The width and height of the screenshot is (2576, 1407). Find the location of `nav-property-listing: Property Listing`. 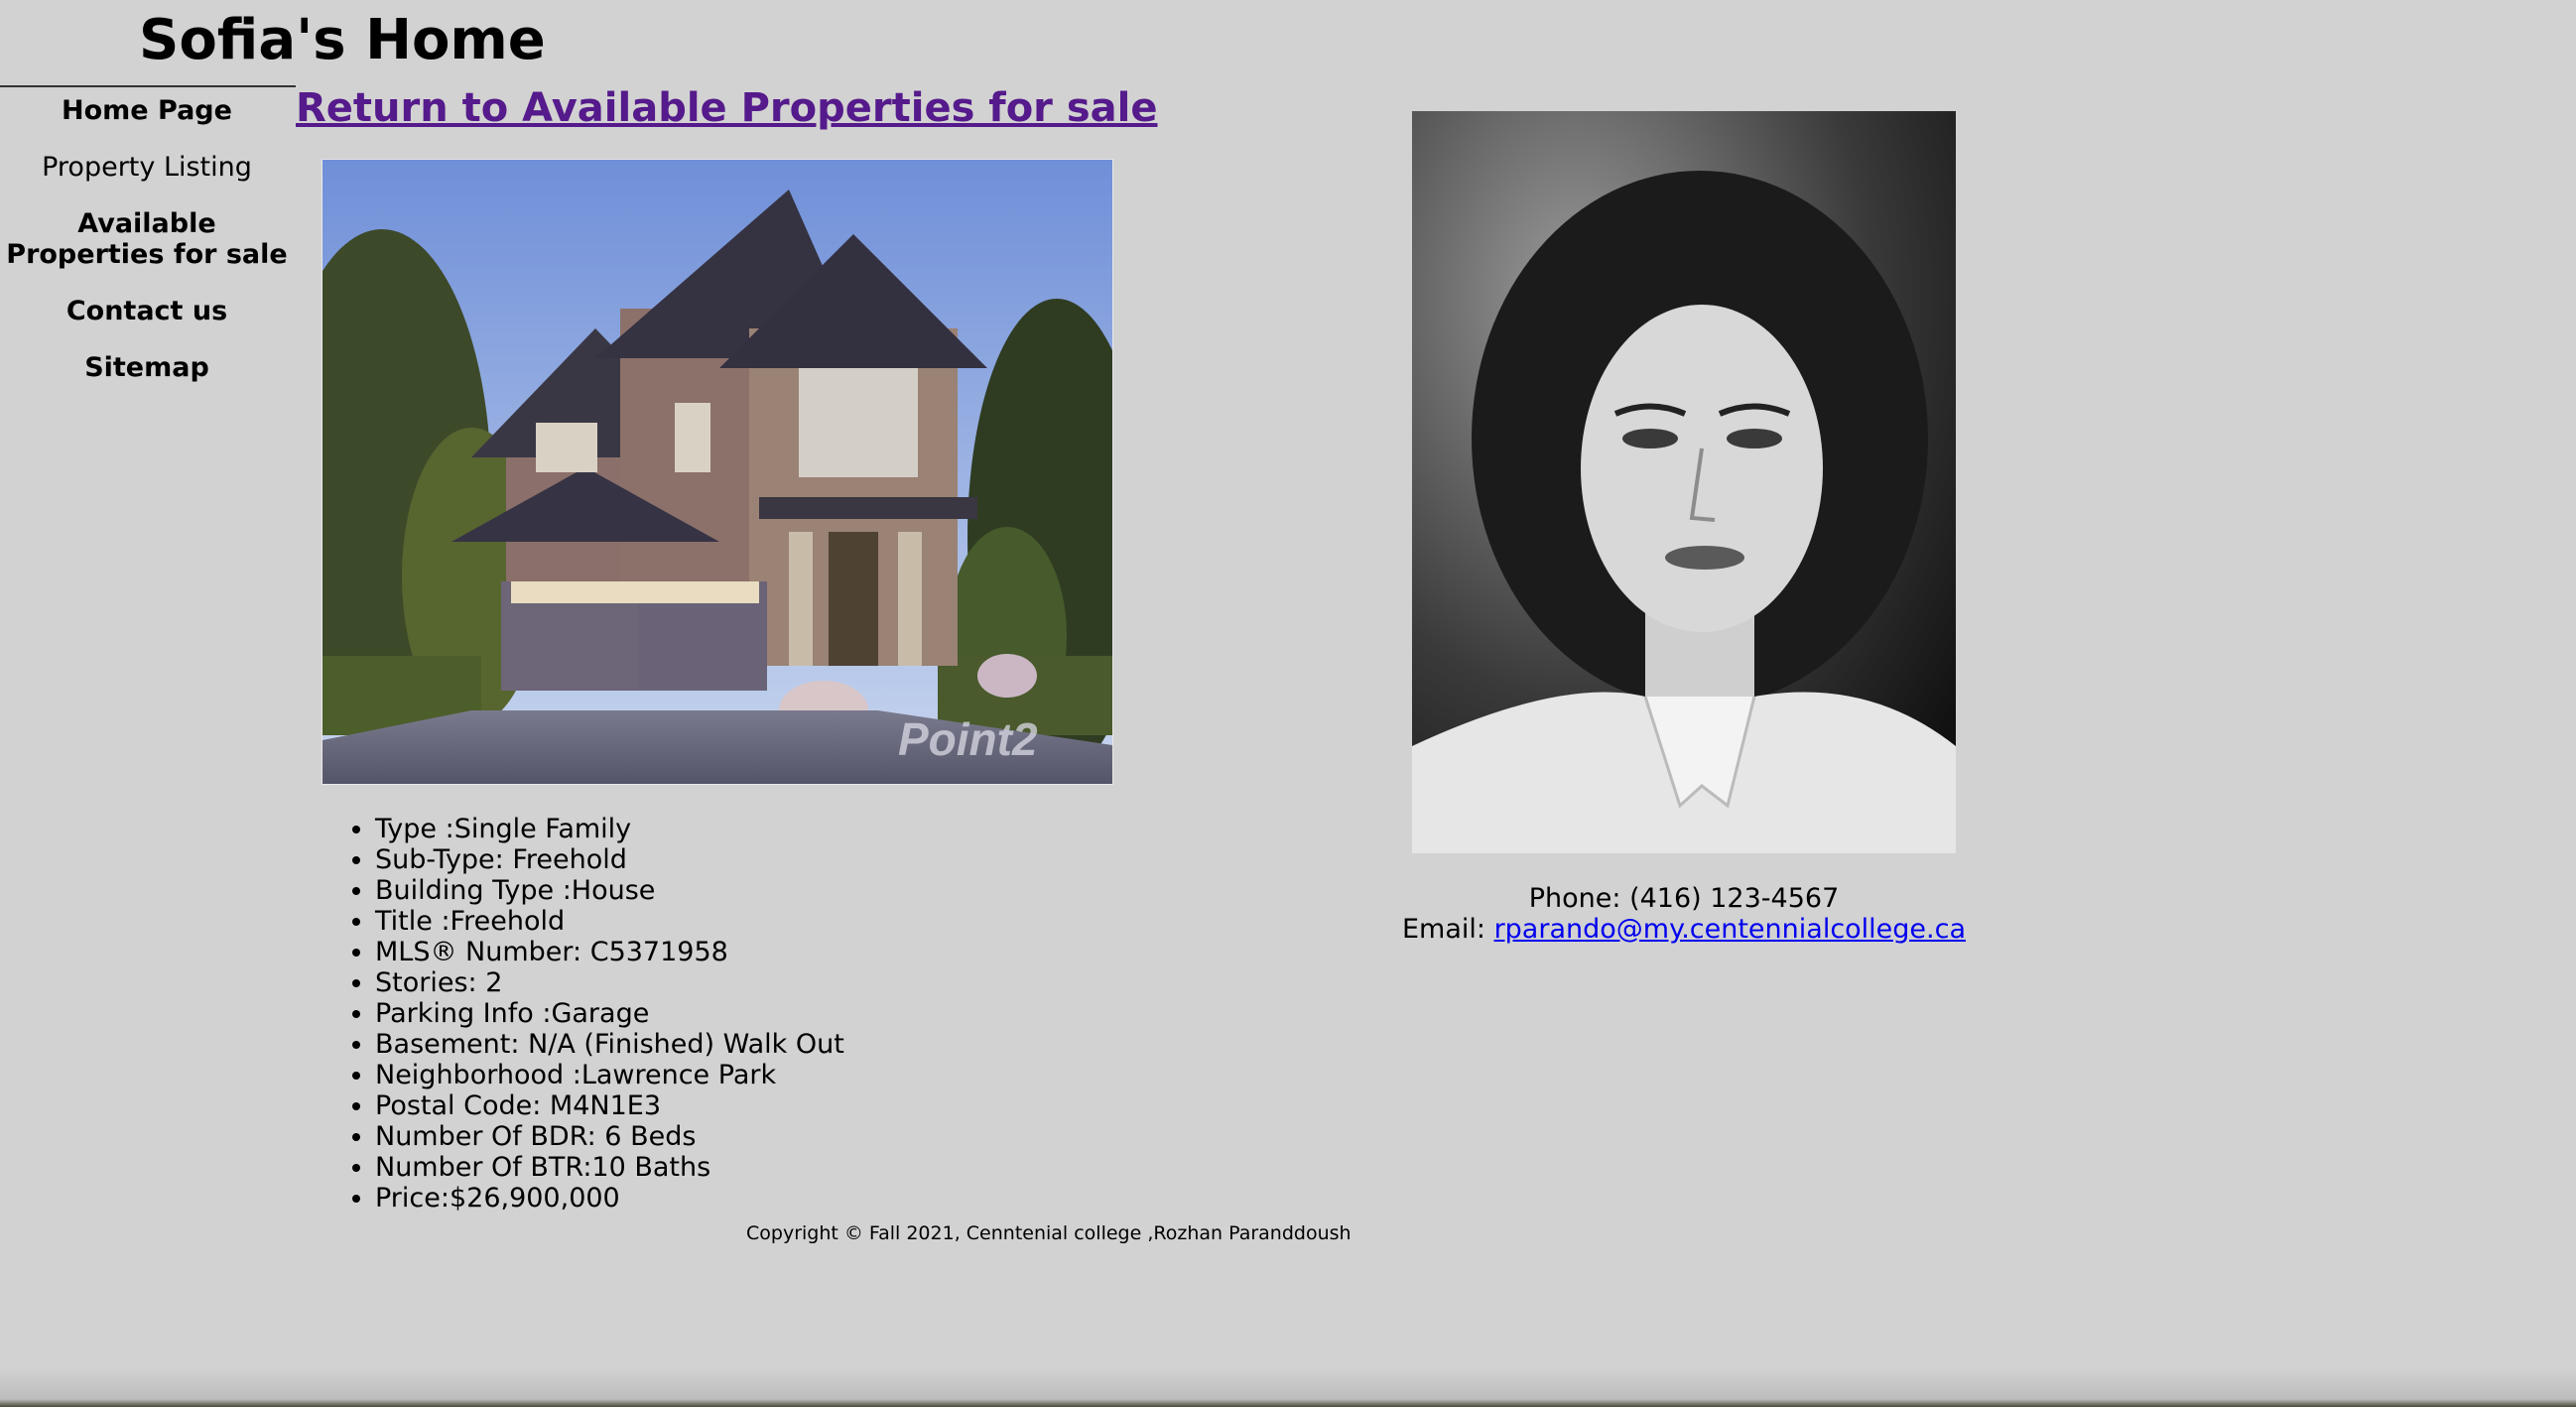

nav-property-listing: Property Listing is located at coordinates (147, 168).